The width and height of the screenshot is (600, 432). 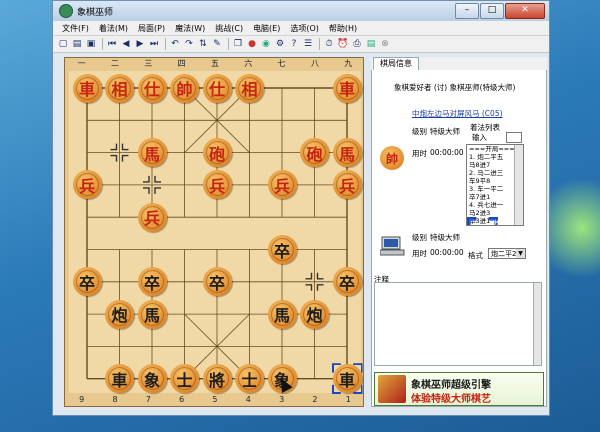 What do you see at coordinates (175, 44) in the screenshot?
I see `undo-icon: ↶` at bounding box center [175, 44].